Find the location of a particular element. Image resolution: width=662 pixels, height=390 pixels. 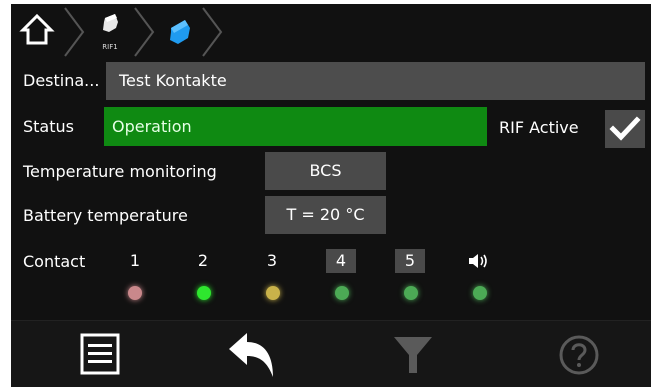

device-icon is located at coordinates (110, 23).